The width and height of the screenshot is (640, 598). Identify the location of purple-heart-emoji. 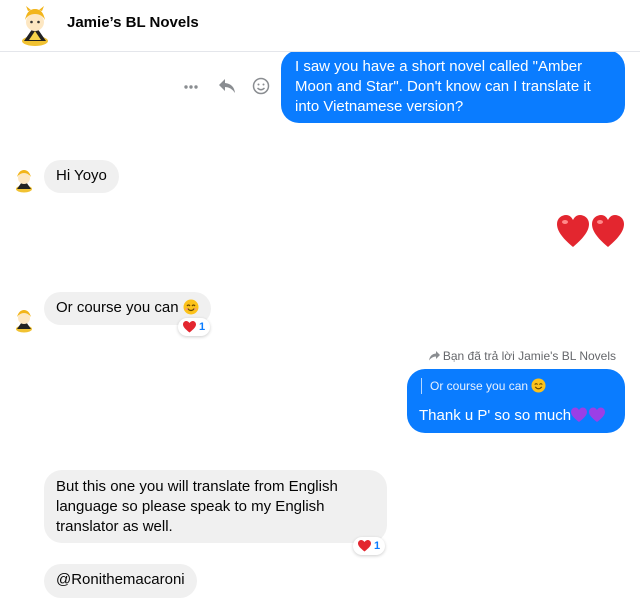
(588, 414).